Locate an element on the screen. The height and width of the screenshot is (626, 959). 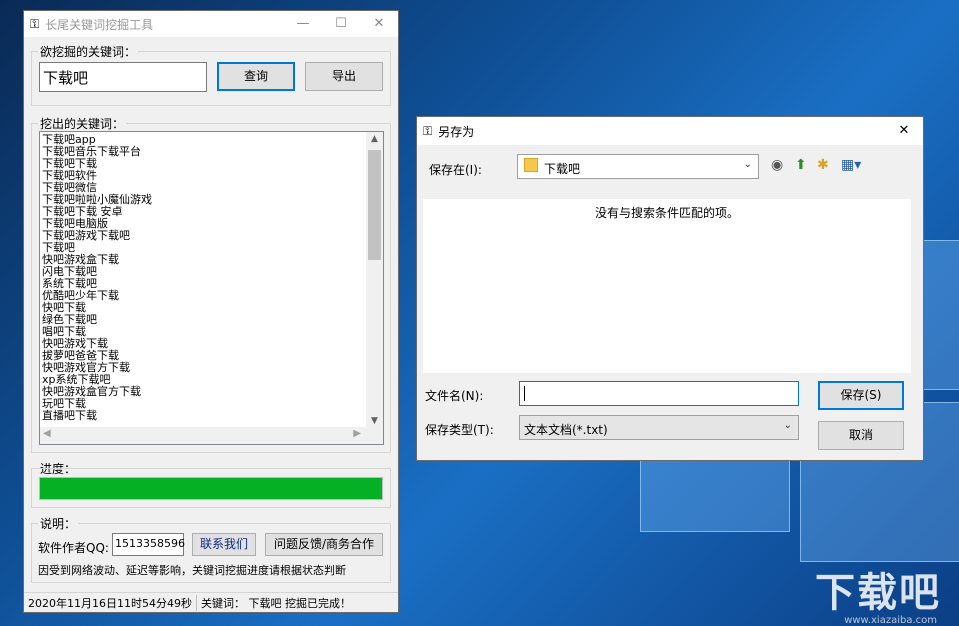
progress-bar-fill is located at coordinates (211, 488).